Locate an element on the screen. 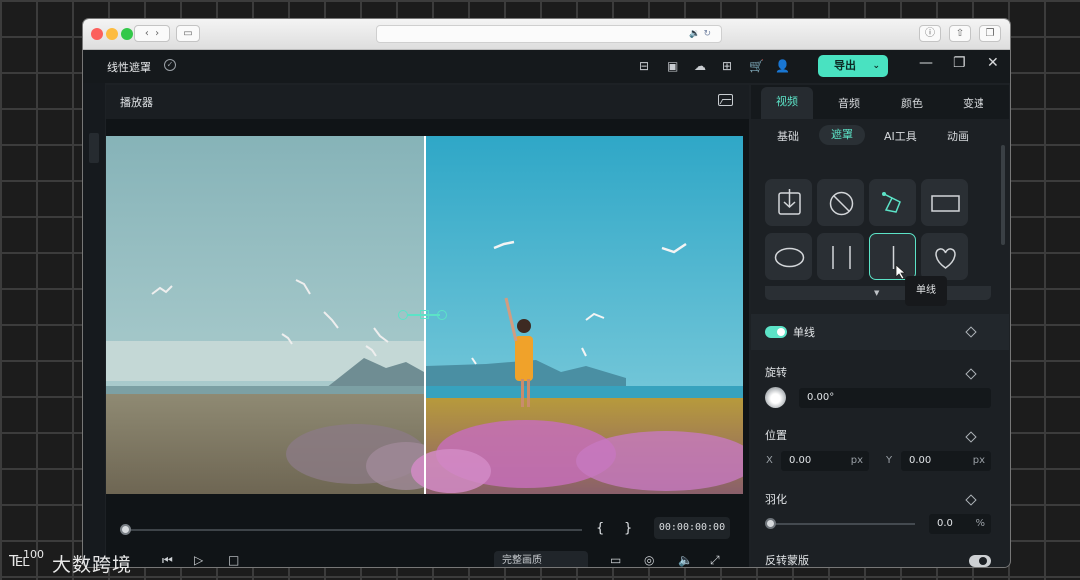  mask-name-label: 单线 is located at coordinates (804, 332).